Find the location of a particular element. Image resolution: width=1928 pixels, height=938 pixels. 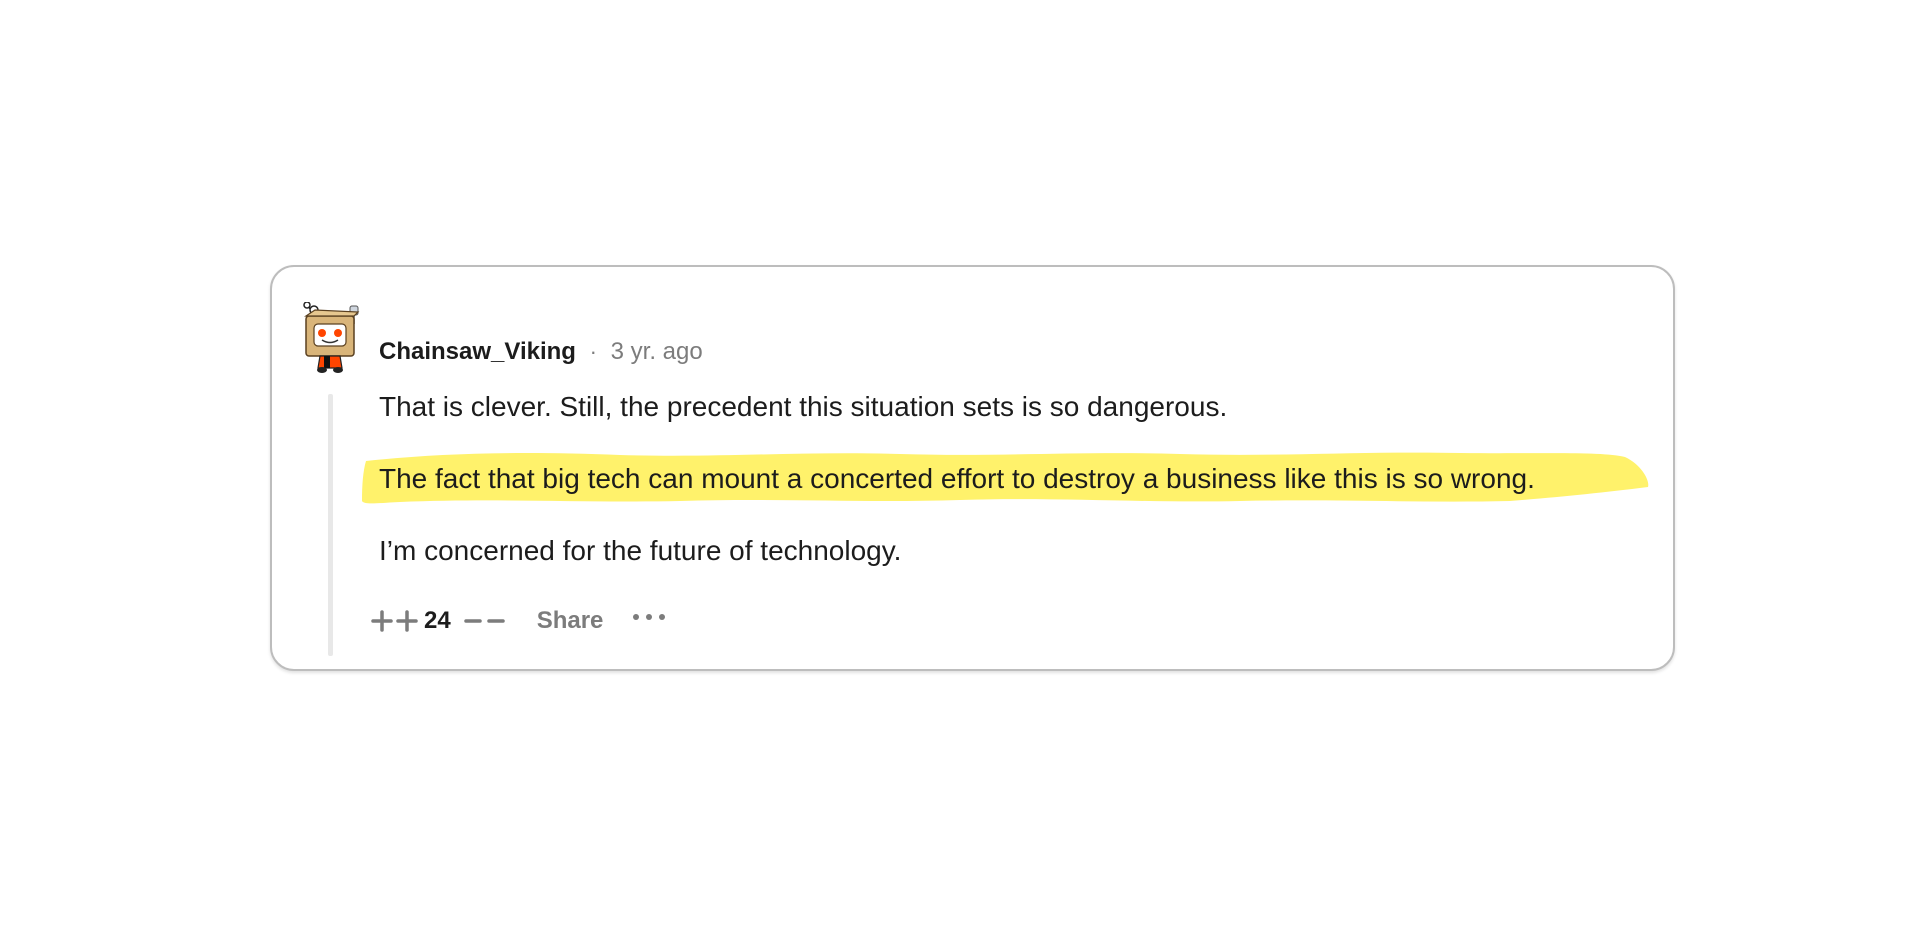

downvote-button is located at coordinates (485, 621).